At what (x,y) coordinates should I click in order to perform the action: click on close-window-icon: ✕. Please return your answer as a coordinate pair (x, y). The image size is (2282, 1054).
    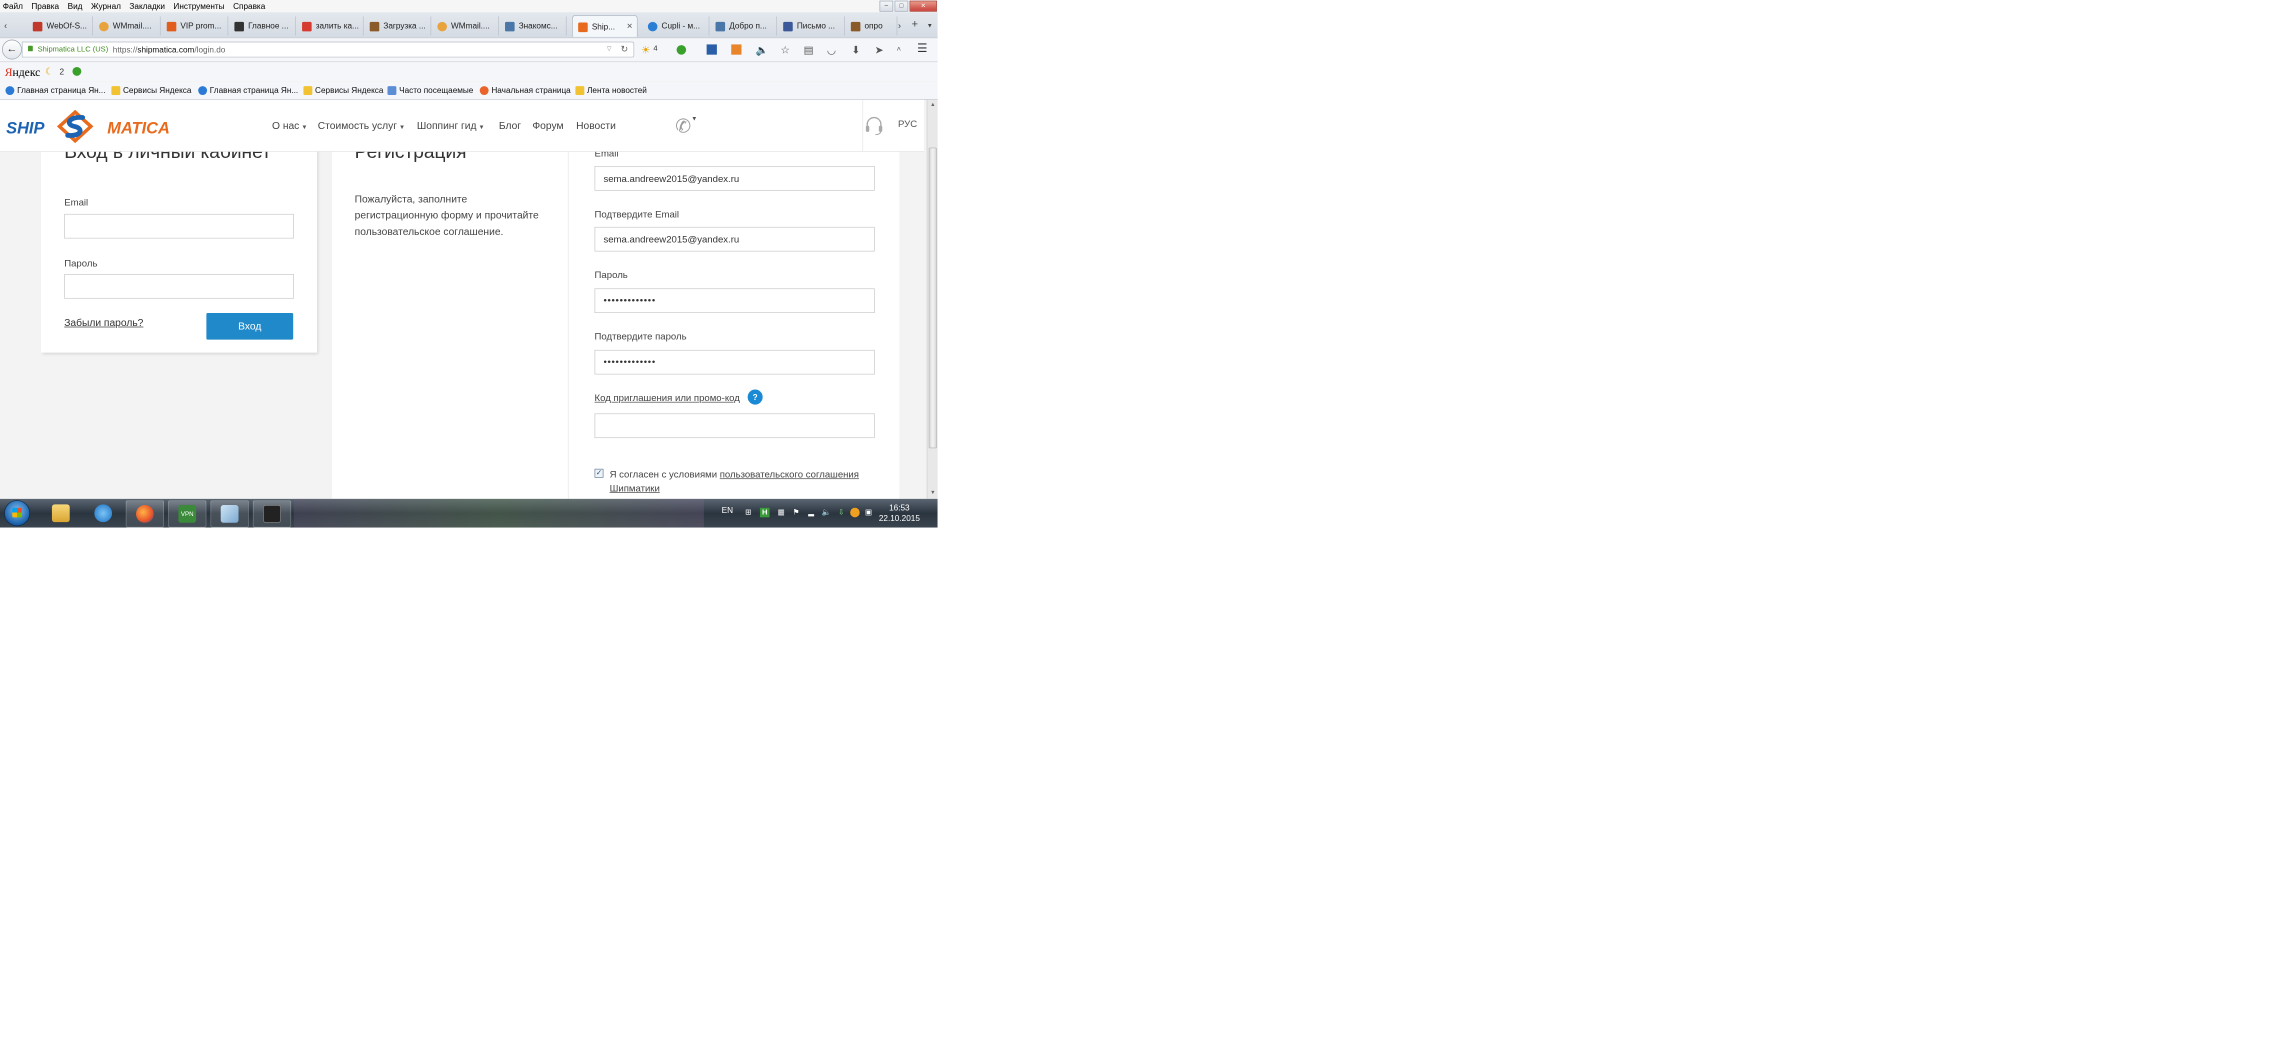
    Looking at the image, I should click on (923, 6).